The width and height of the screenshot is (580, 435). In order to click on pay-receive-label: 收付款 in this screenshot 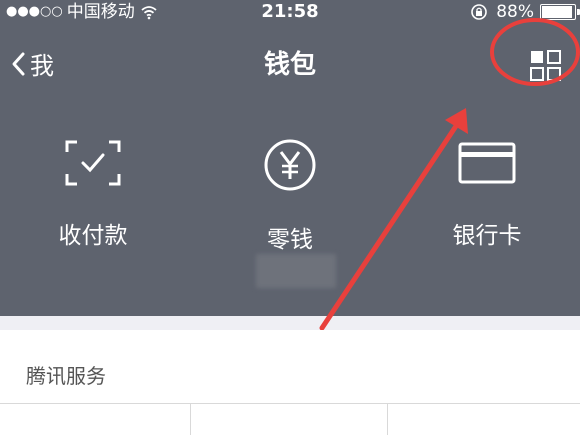, I will do `click(93, 236)`.